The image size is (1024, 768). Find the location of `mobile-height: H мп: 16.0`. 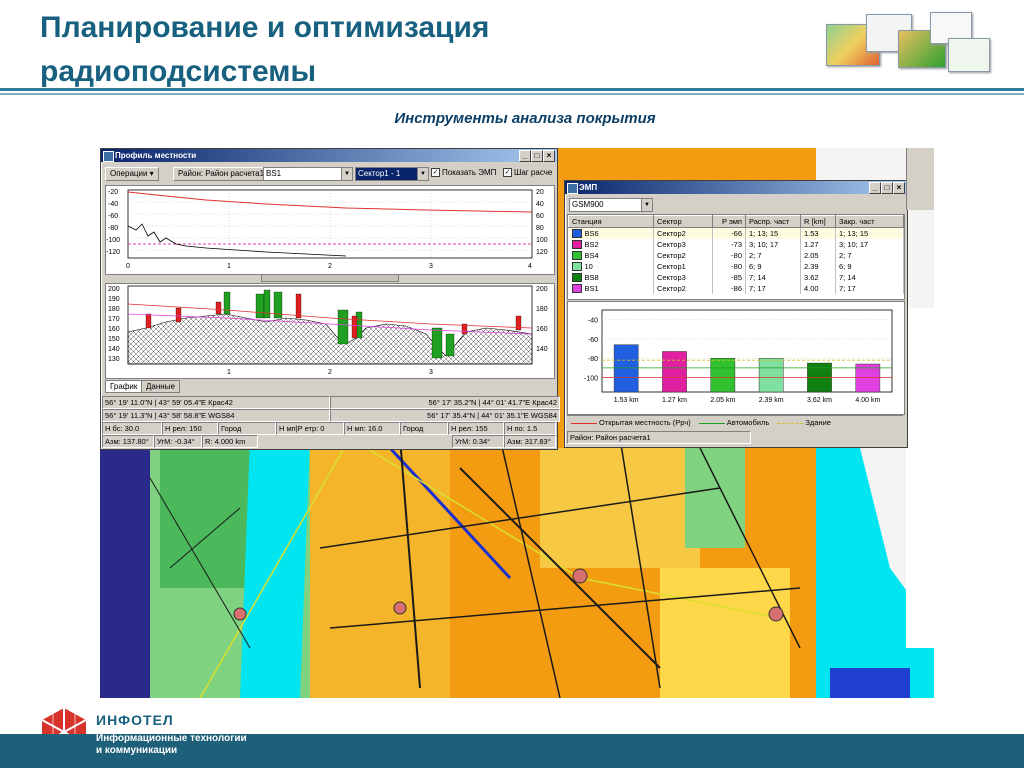

mobile-height: H мп: 16.0 is located at coordinates (372, 428).